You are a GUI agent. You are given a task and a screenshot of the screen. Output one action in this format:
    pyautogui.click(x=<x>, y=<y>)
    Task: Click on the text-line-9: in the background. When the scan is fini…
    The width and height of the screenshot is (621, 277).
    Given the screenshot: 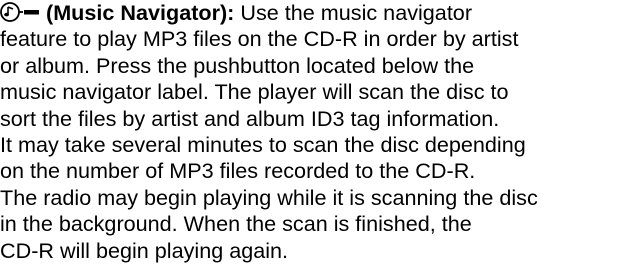 What is the action you would take?
    pyautogui.click(x=236, y=224)
    